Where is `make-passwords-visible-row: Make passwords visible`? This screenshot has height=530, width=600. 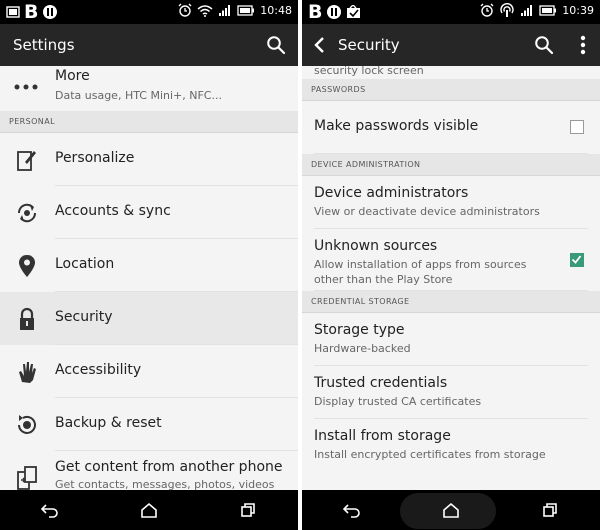
make-passwords-visible-row: Make passwords visible is located at coordinates (451, 127).